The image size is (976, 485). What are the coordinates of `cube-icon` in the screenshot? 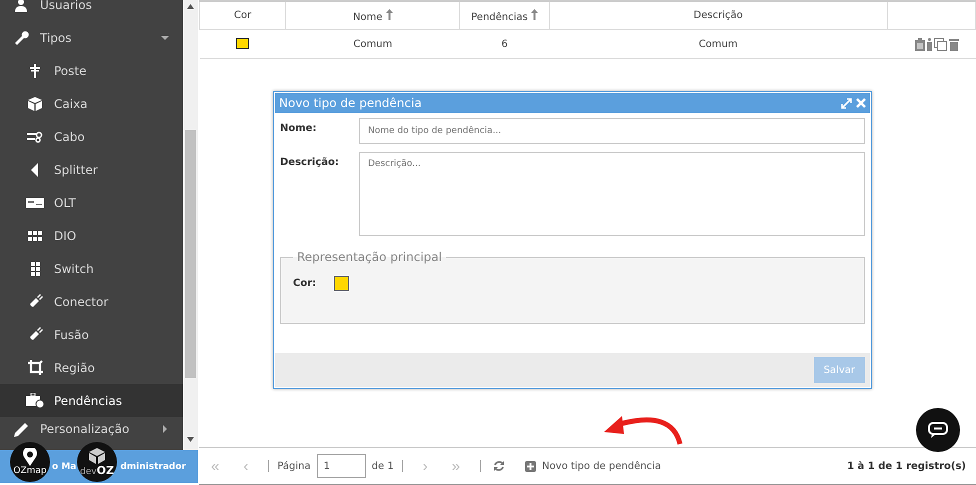 It's located at (35, 103).